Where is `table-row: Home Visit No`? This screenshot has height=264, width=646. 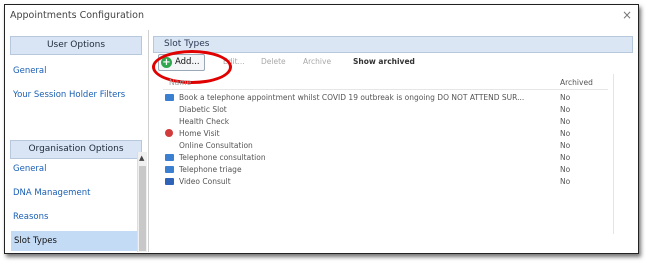 table-row: Home Visit No is located at coordinates (385, 134).